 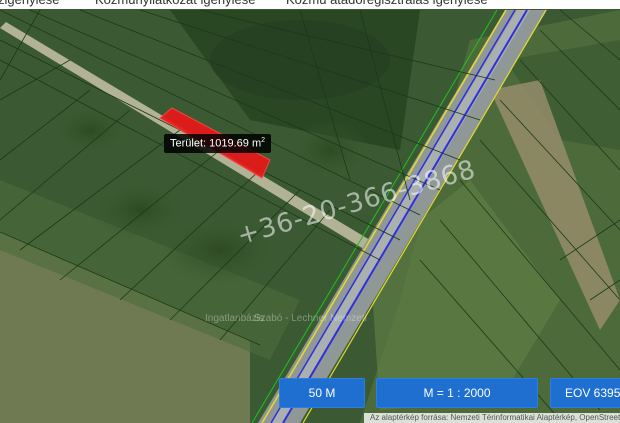 I want to click on area-unit-sup: 2, so click(x=263, y=140).